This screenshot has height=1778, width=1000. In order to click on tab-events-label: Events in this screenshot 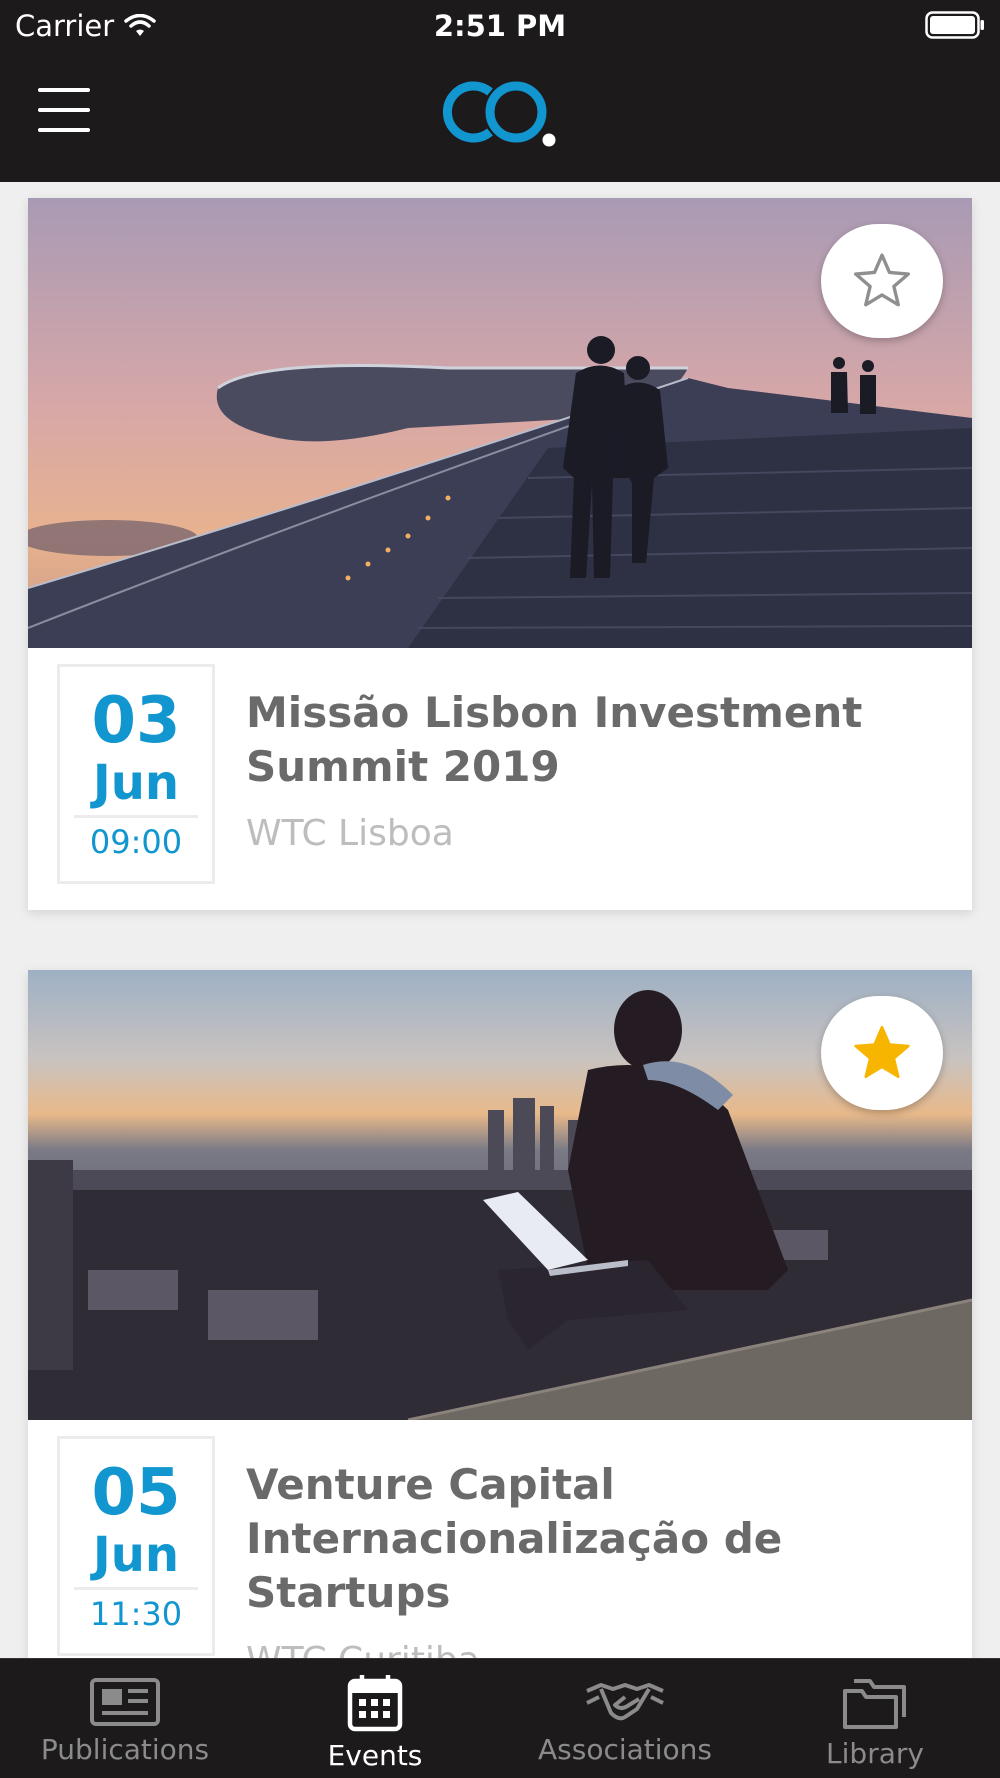, I will do `click(375, 1755)`.